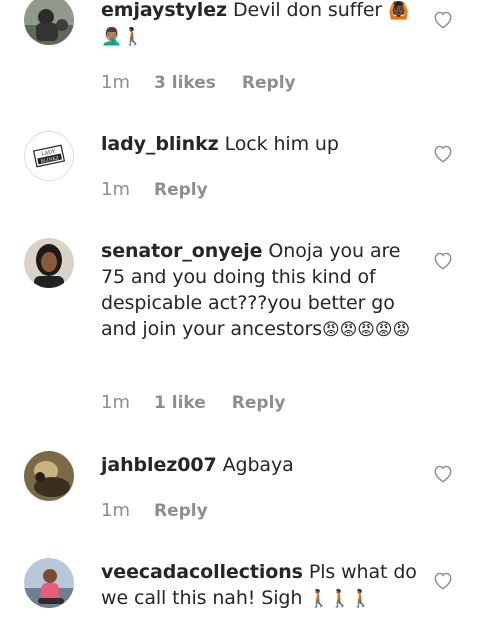 The width and height of the screenshot is (490, 630). I want to click on username-link: lady_blinkz, so click(160, 144).